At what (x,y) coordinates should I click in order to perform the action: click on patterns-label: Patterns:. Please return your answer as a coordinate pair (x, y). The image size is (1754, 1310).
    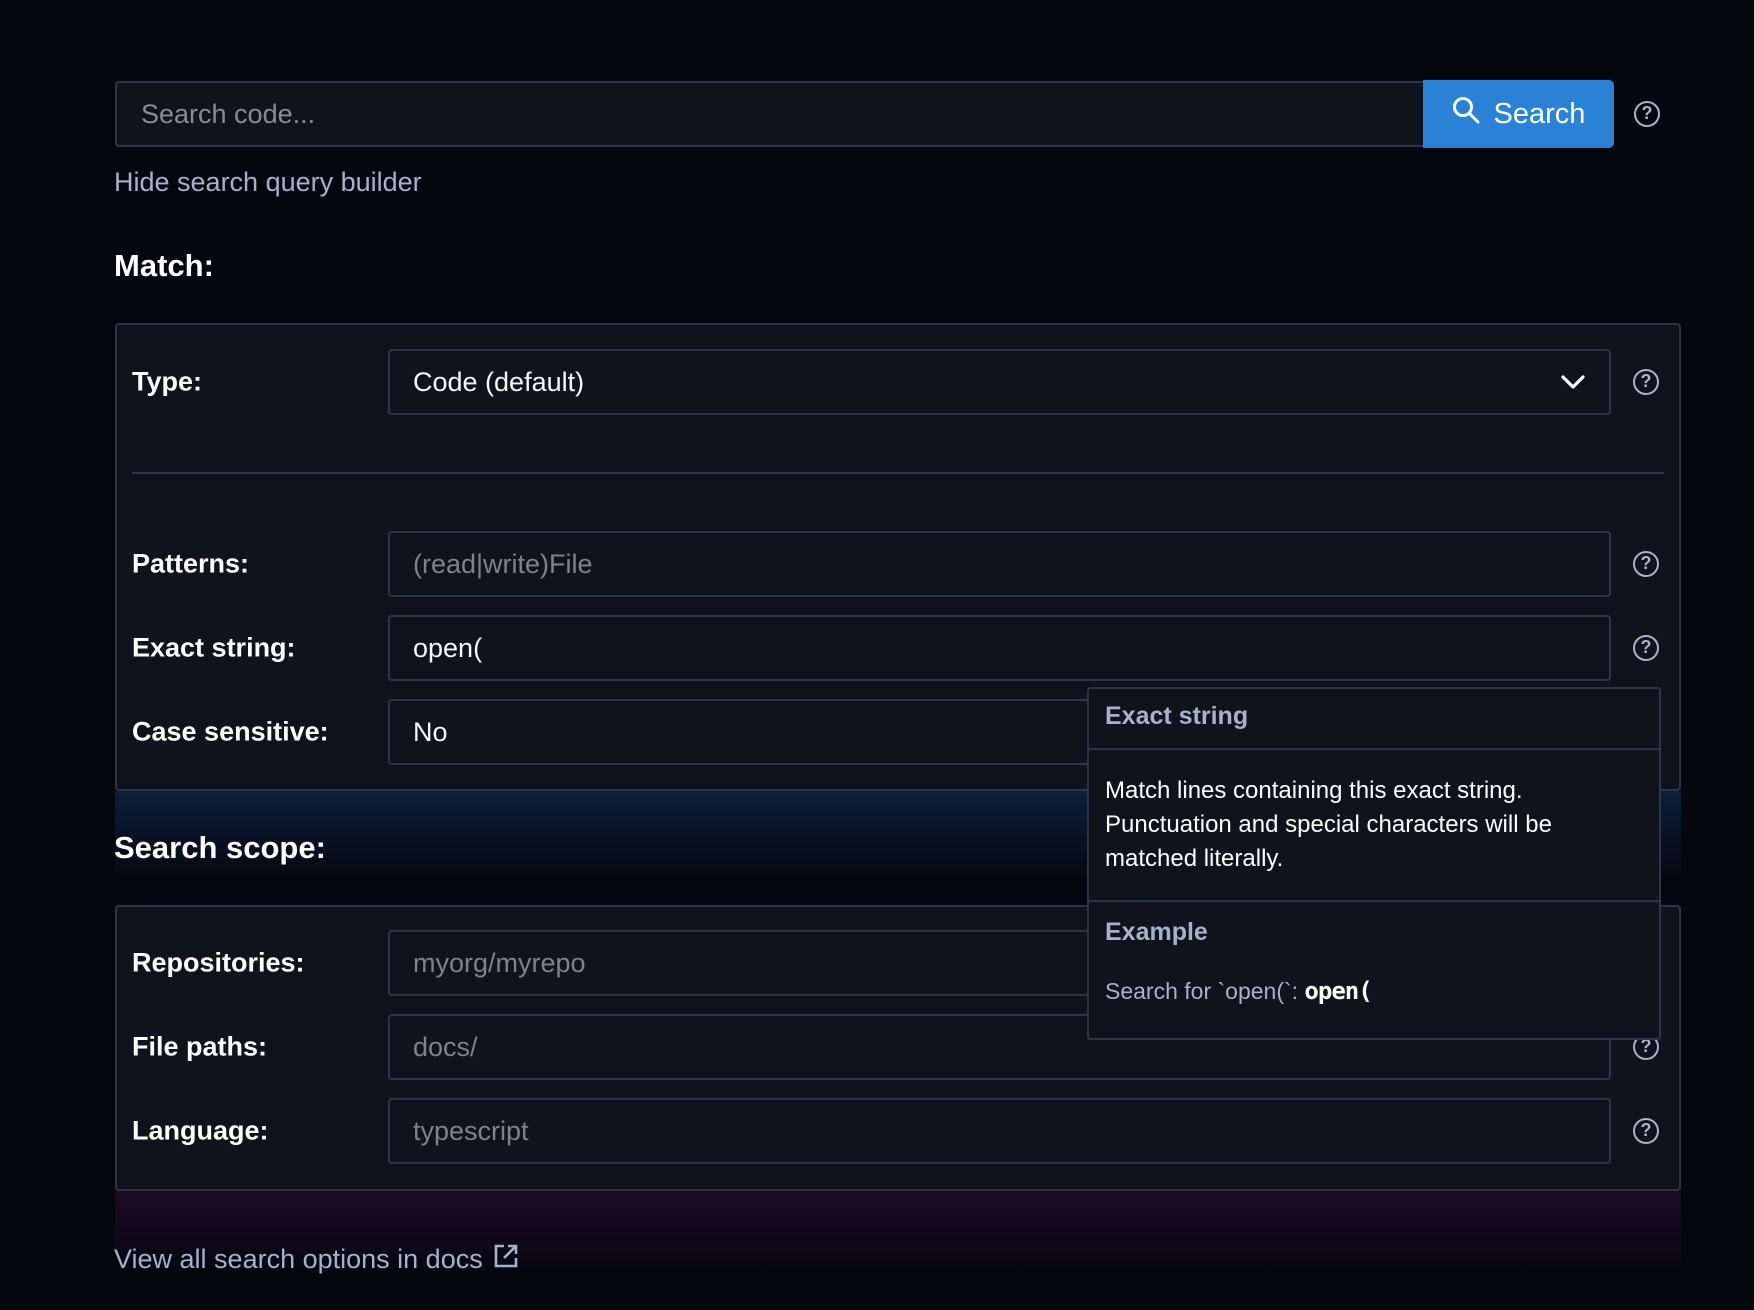
    Looking at the image, I should click on (191, 563).